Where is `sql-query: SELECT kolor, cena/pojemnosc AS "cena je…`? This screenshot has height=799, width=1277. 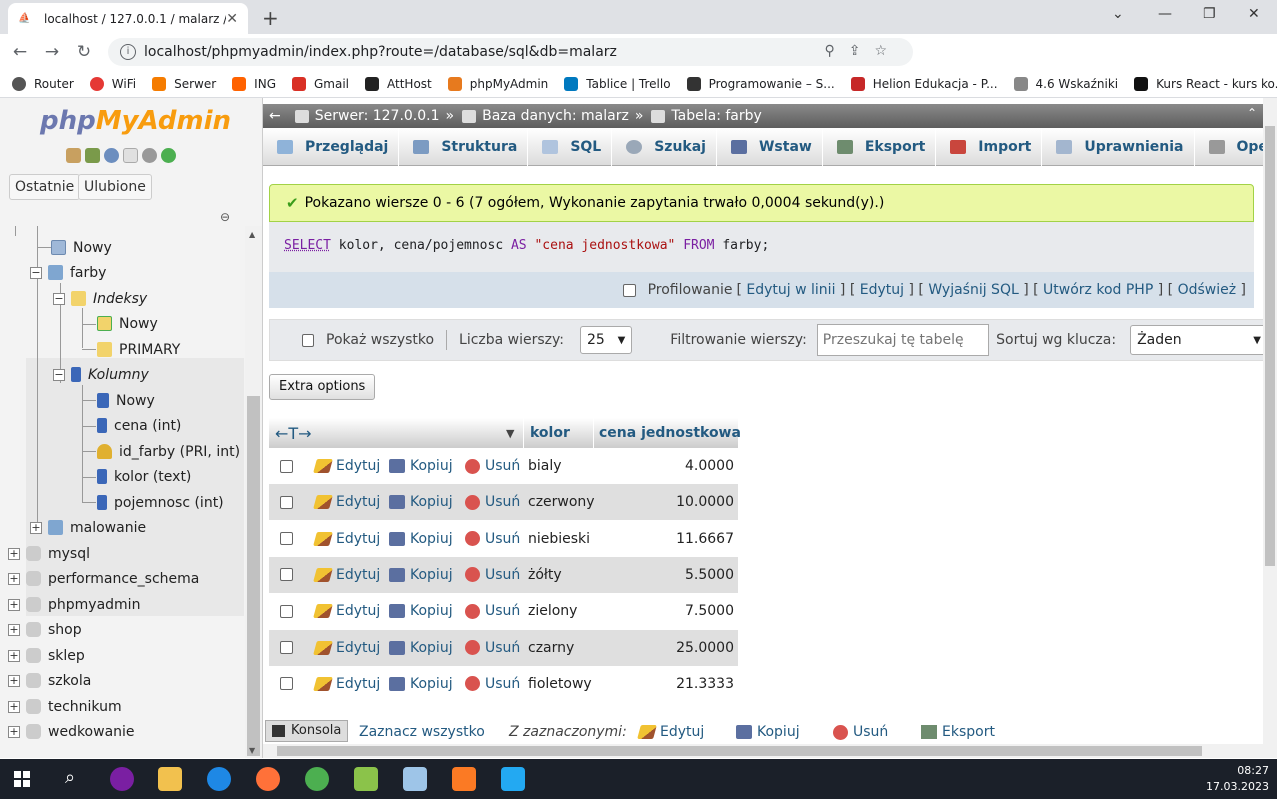 sql-query: SELECT kolor, cena/pojemnosc AS "cena je… is located at coordinates (761, 247).